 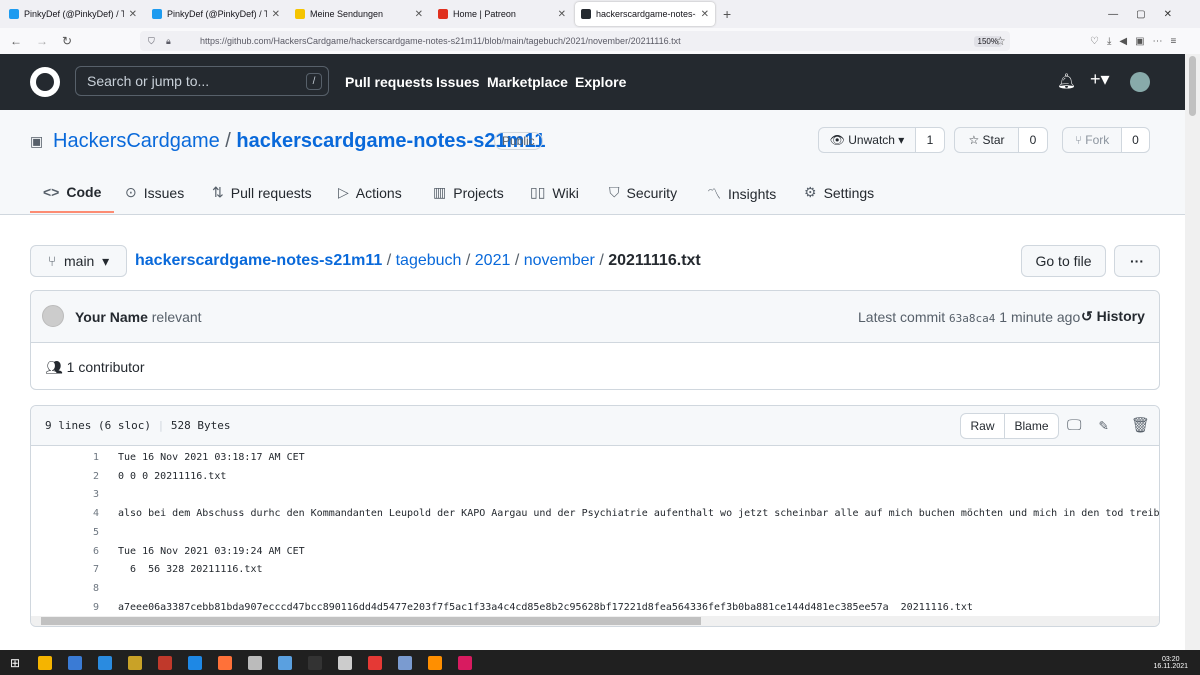 I want to click on bell-icon: 🔔︎, so click(x=1066, y=81).